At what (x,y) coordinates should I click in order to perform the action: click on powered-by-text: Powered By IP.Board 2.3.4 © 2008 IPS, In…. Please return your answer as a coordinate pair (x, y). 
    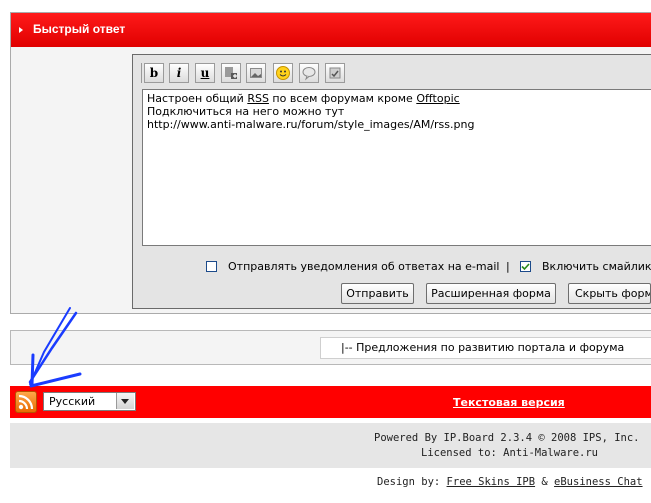
    Looking at the image, I should click on (507, 438).